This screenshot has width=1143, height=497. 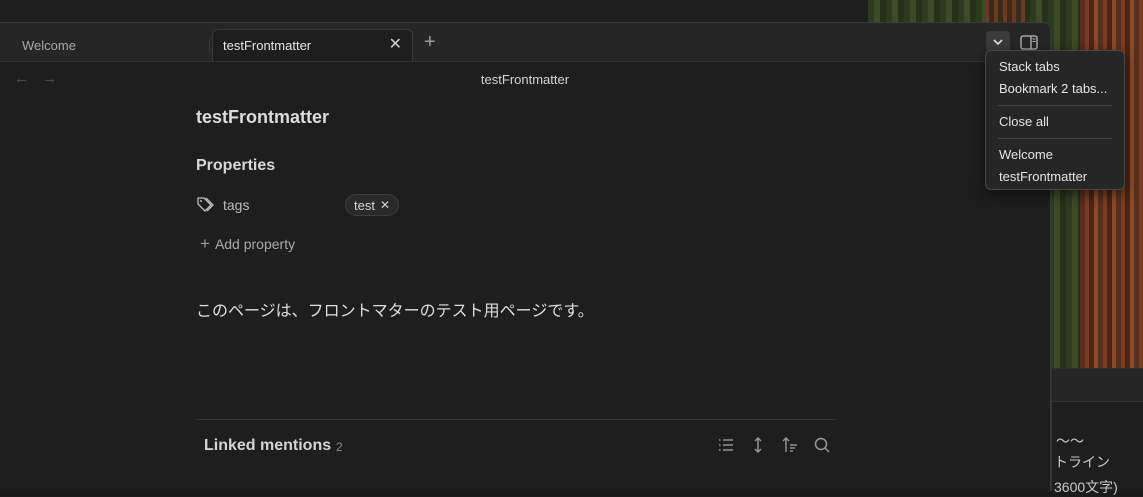 What do you see at coordinates (255, 244) in the screenshot?
I see `add-property-label: Add property` at bounding box center [255, 244].